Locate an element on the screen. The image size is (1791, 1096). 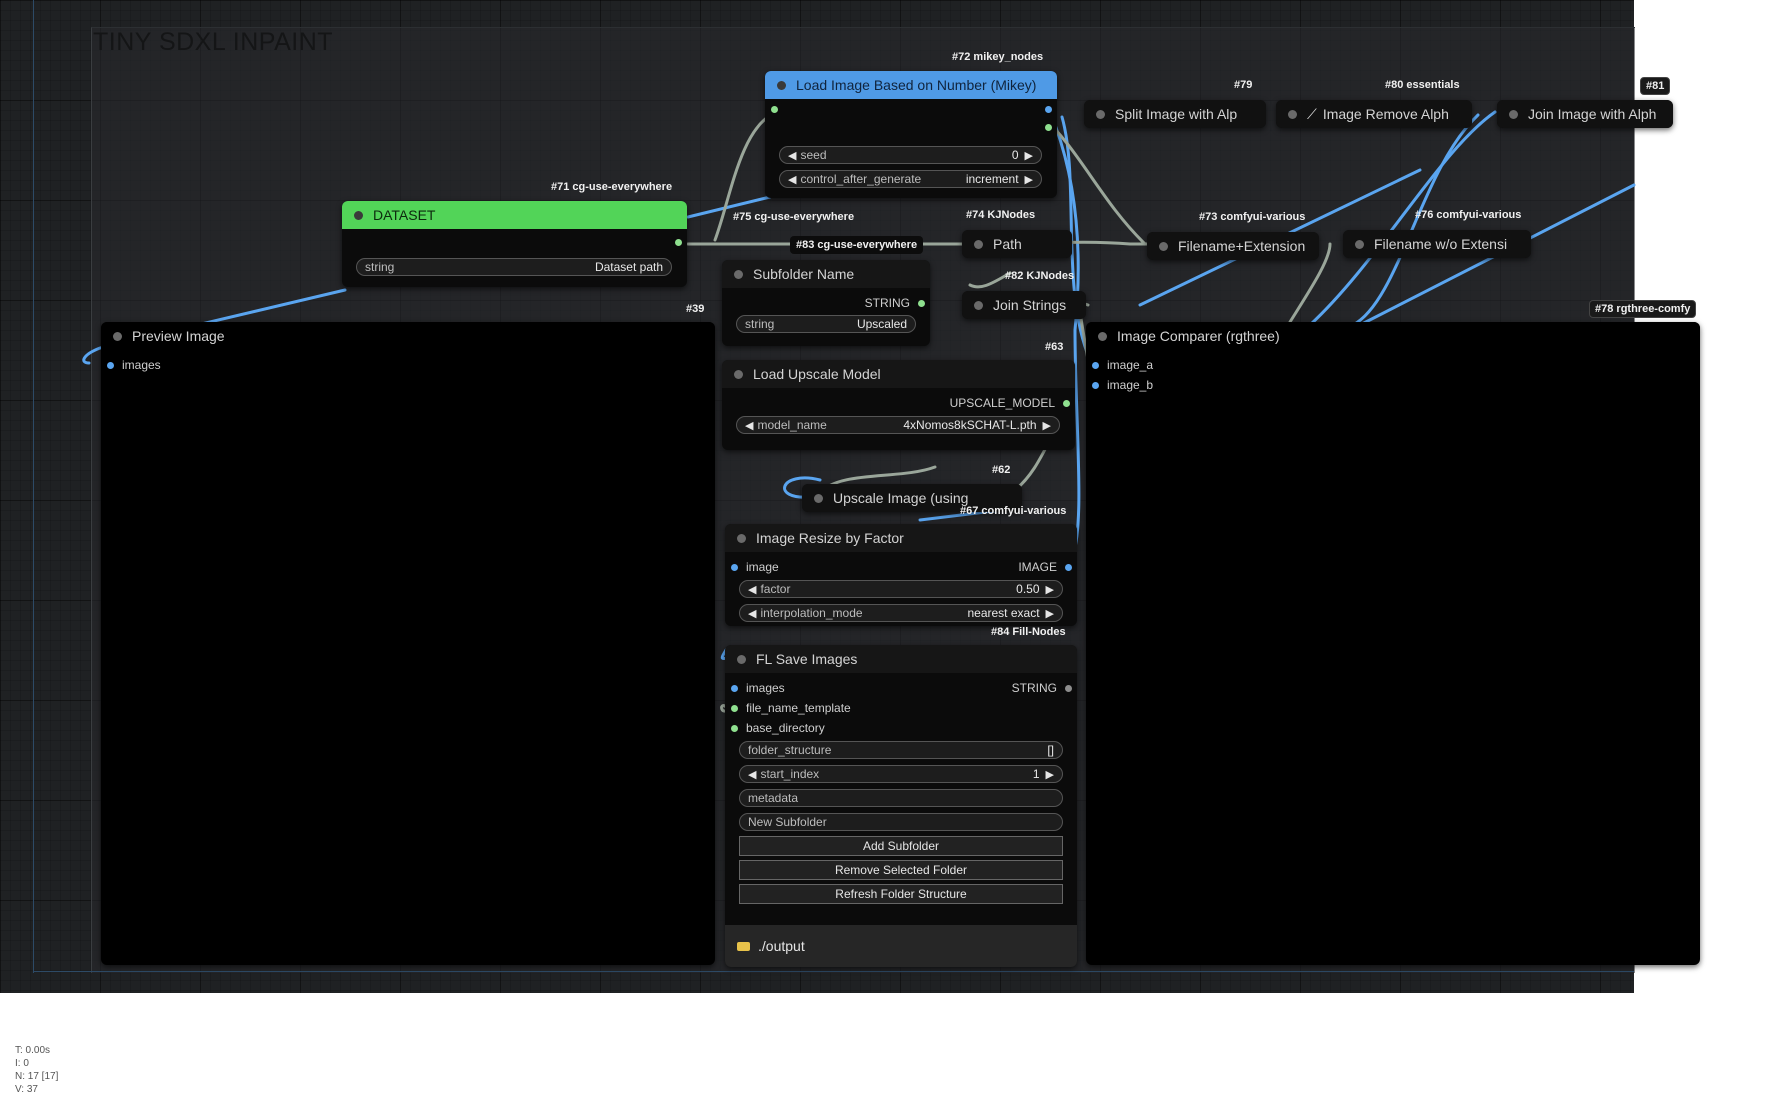
metadata-widget: metadata is located at coordinates (901, 798).